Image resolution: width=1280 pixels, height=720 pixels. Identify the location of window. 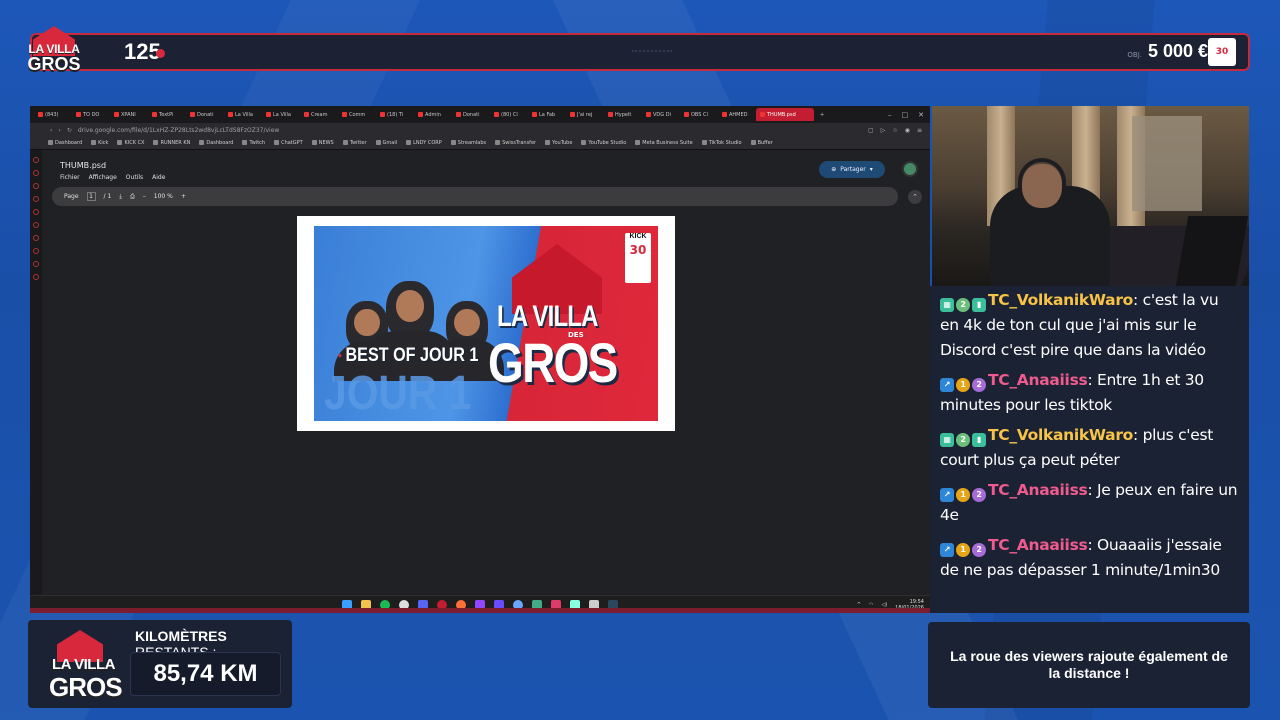
(1167, 163).